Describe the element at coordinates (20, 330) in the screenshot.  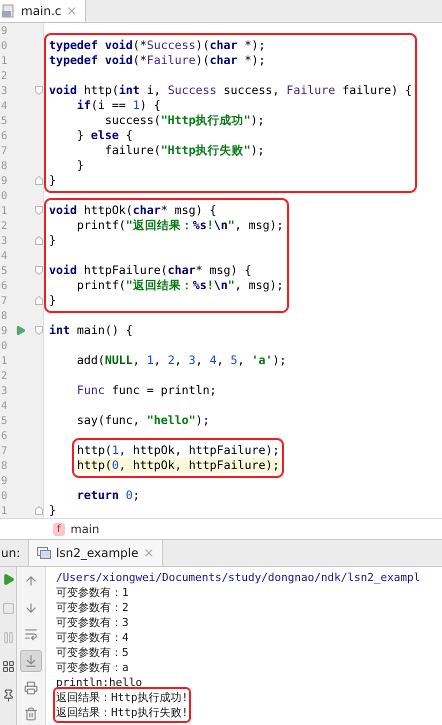
I see `run-icon` at that location.